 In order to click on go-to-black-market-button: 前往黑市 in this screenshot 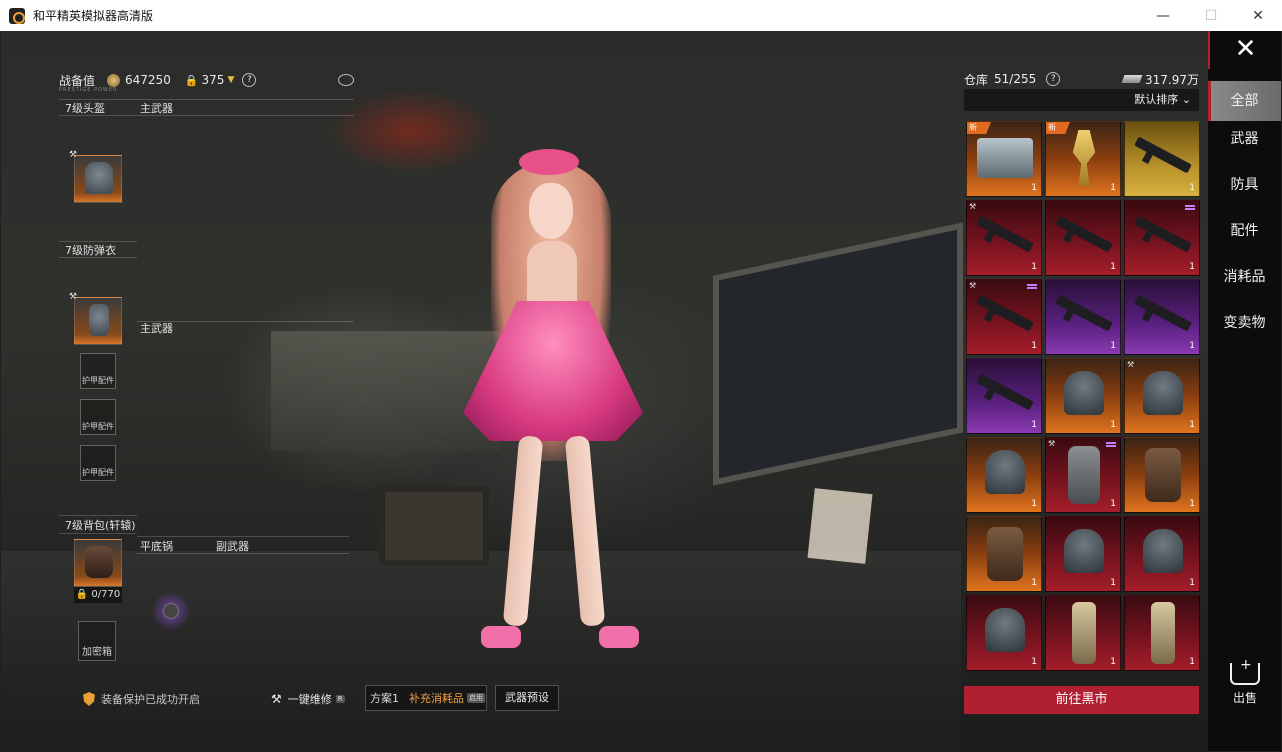, I will do `click(1081, 700)`.